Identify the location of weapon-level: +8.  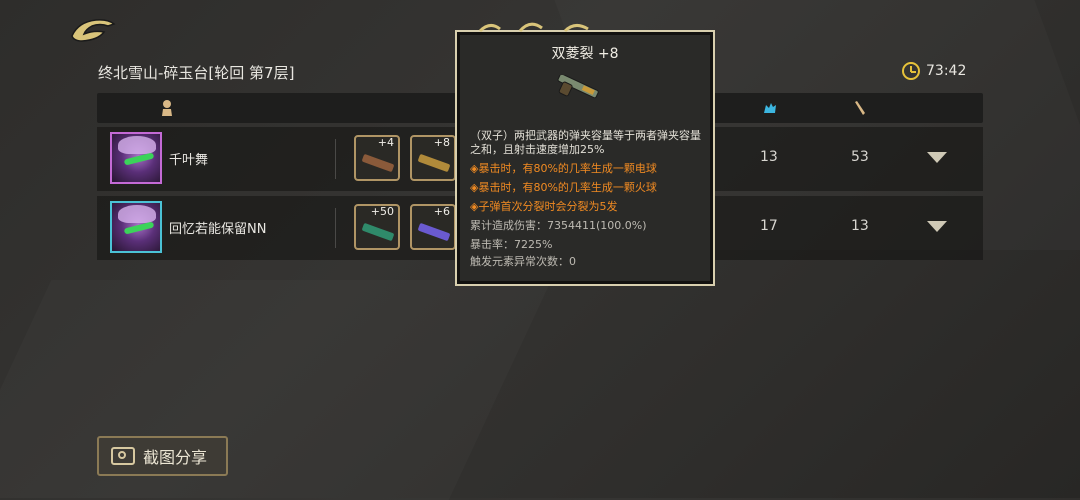
(441, 142).